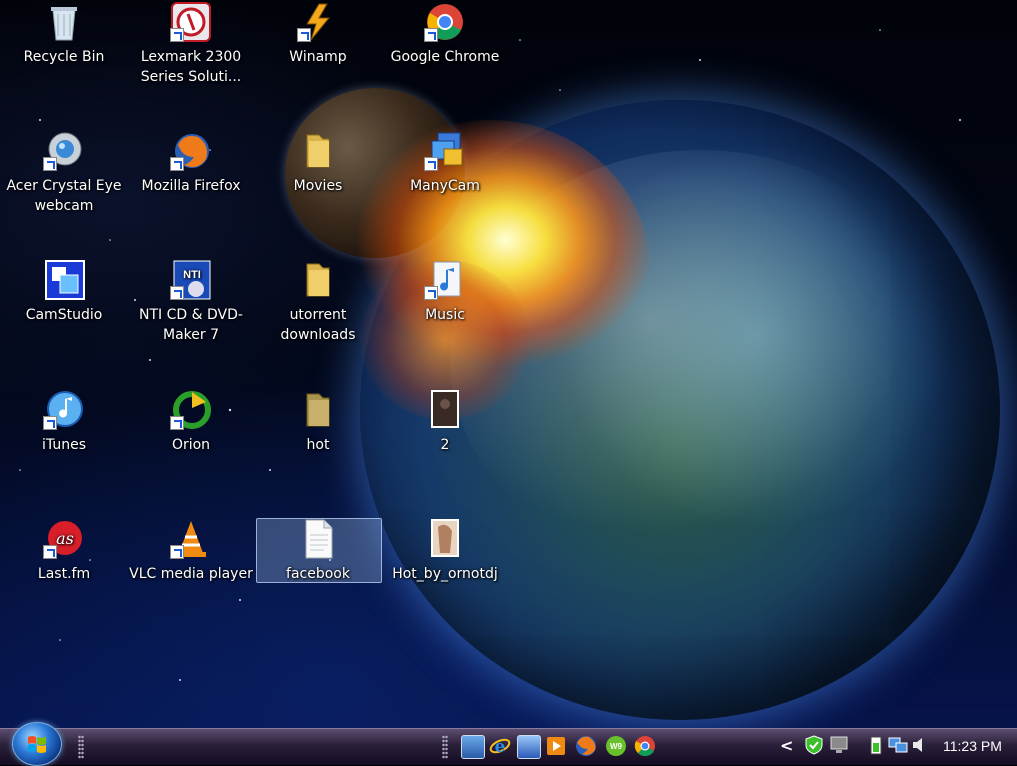  I want to click on recycle-bin-icon, so click(64, 22).